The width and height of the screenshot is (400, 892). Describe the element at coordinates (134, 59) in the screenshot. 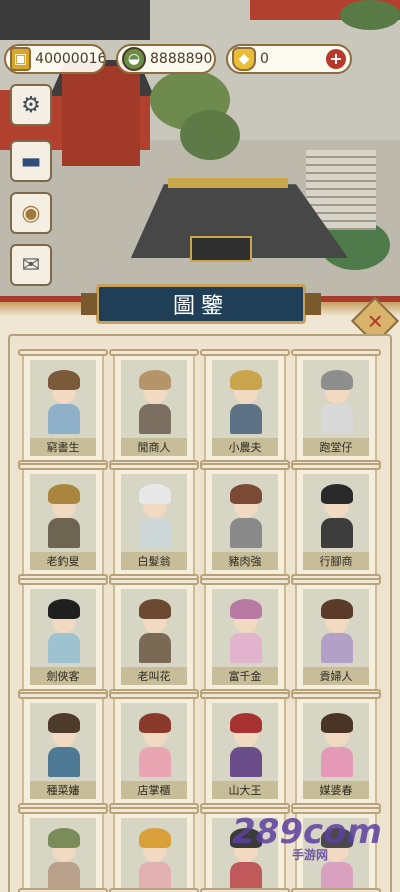

I see `food-bowl-icon: ◒` at that location.